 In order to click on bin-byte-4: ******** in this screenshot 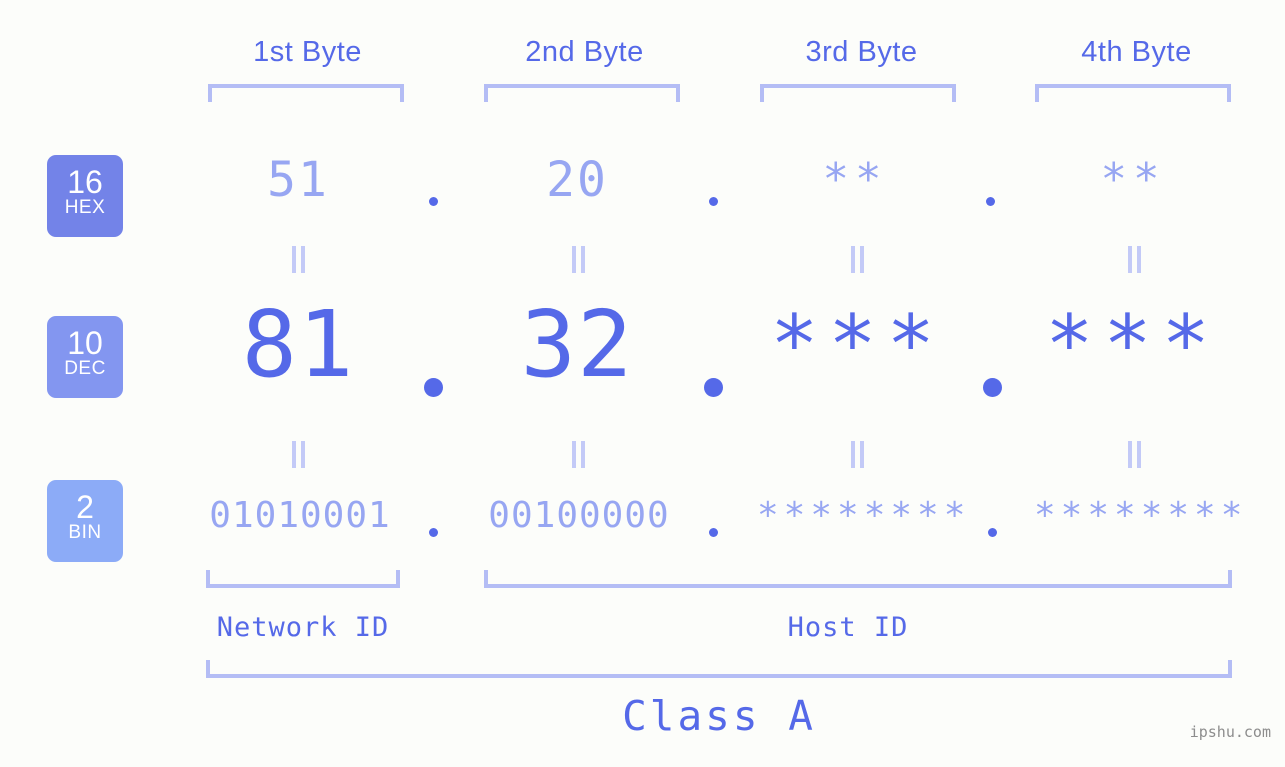, I will do `click(1141, 515)`.